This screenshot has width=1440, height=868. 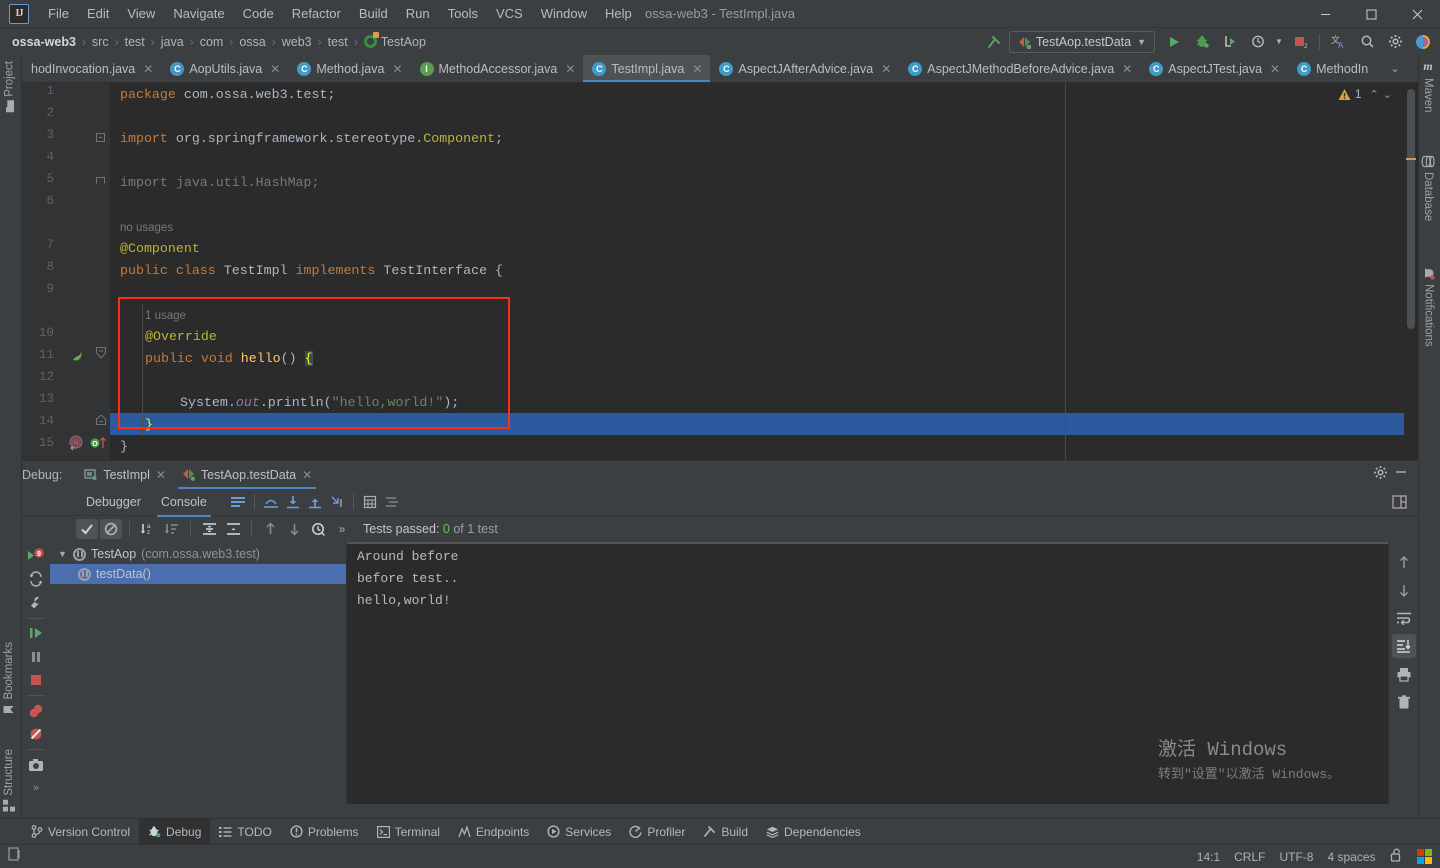 I want to click on prev-failed-icon, so click(x=270, y=529).